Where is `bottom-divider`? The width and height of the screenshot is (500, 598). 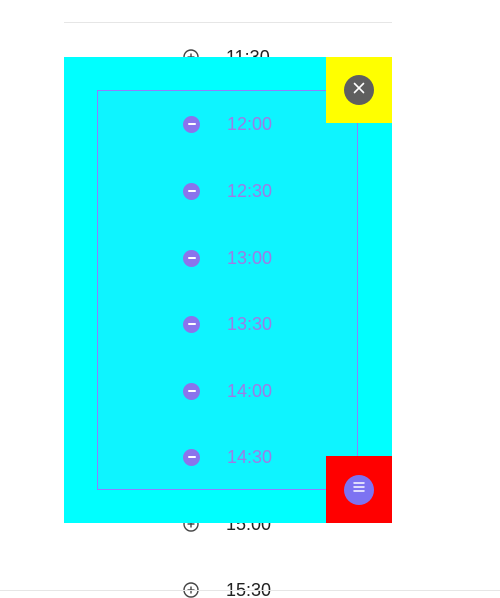
bottom-divider is located at coordinates (250, 590).